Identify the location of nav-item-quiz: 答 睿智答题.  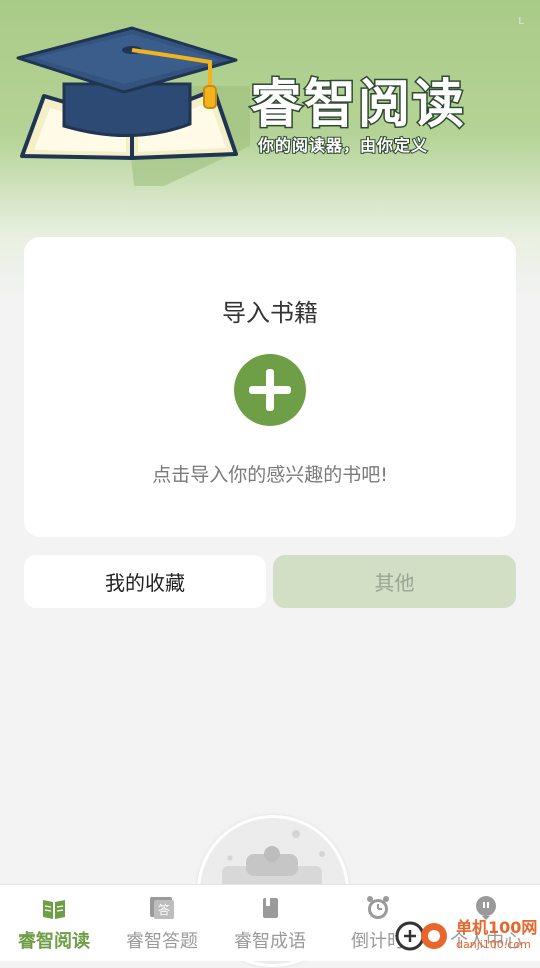
(162, 923).